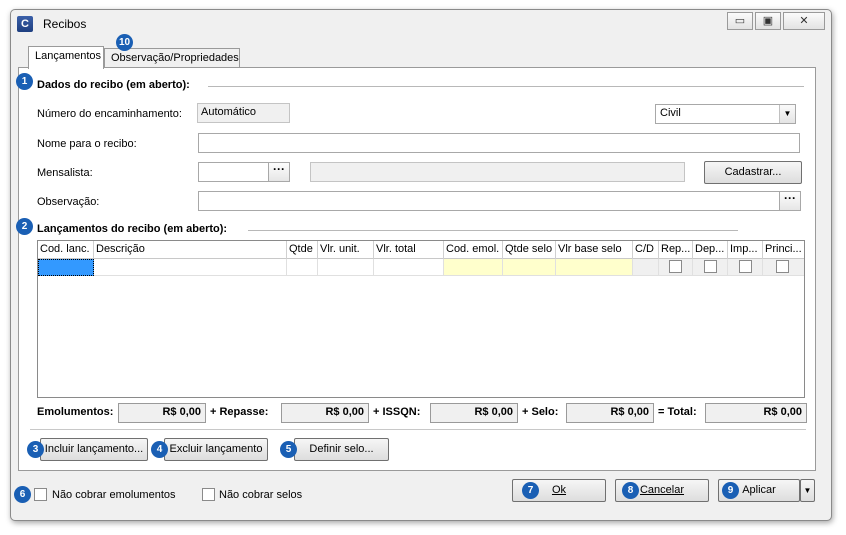  What do you see at coordinates (24, 81) in the screenshot?
I see `badge-1: 1` at bounding box center [24, 81].